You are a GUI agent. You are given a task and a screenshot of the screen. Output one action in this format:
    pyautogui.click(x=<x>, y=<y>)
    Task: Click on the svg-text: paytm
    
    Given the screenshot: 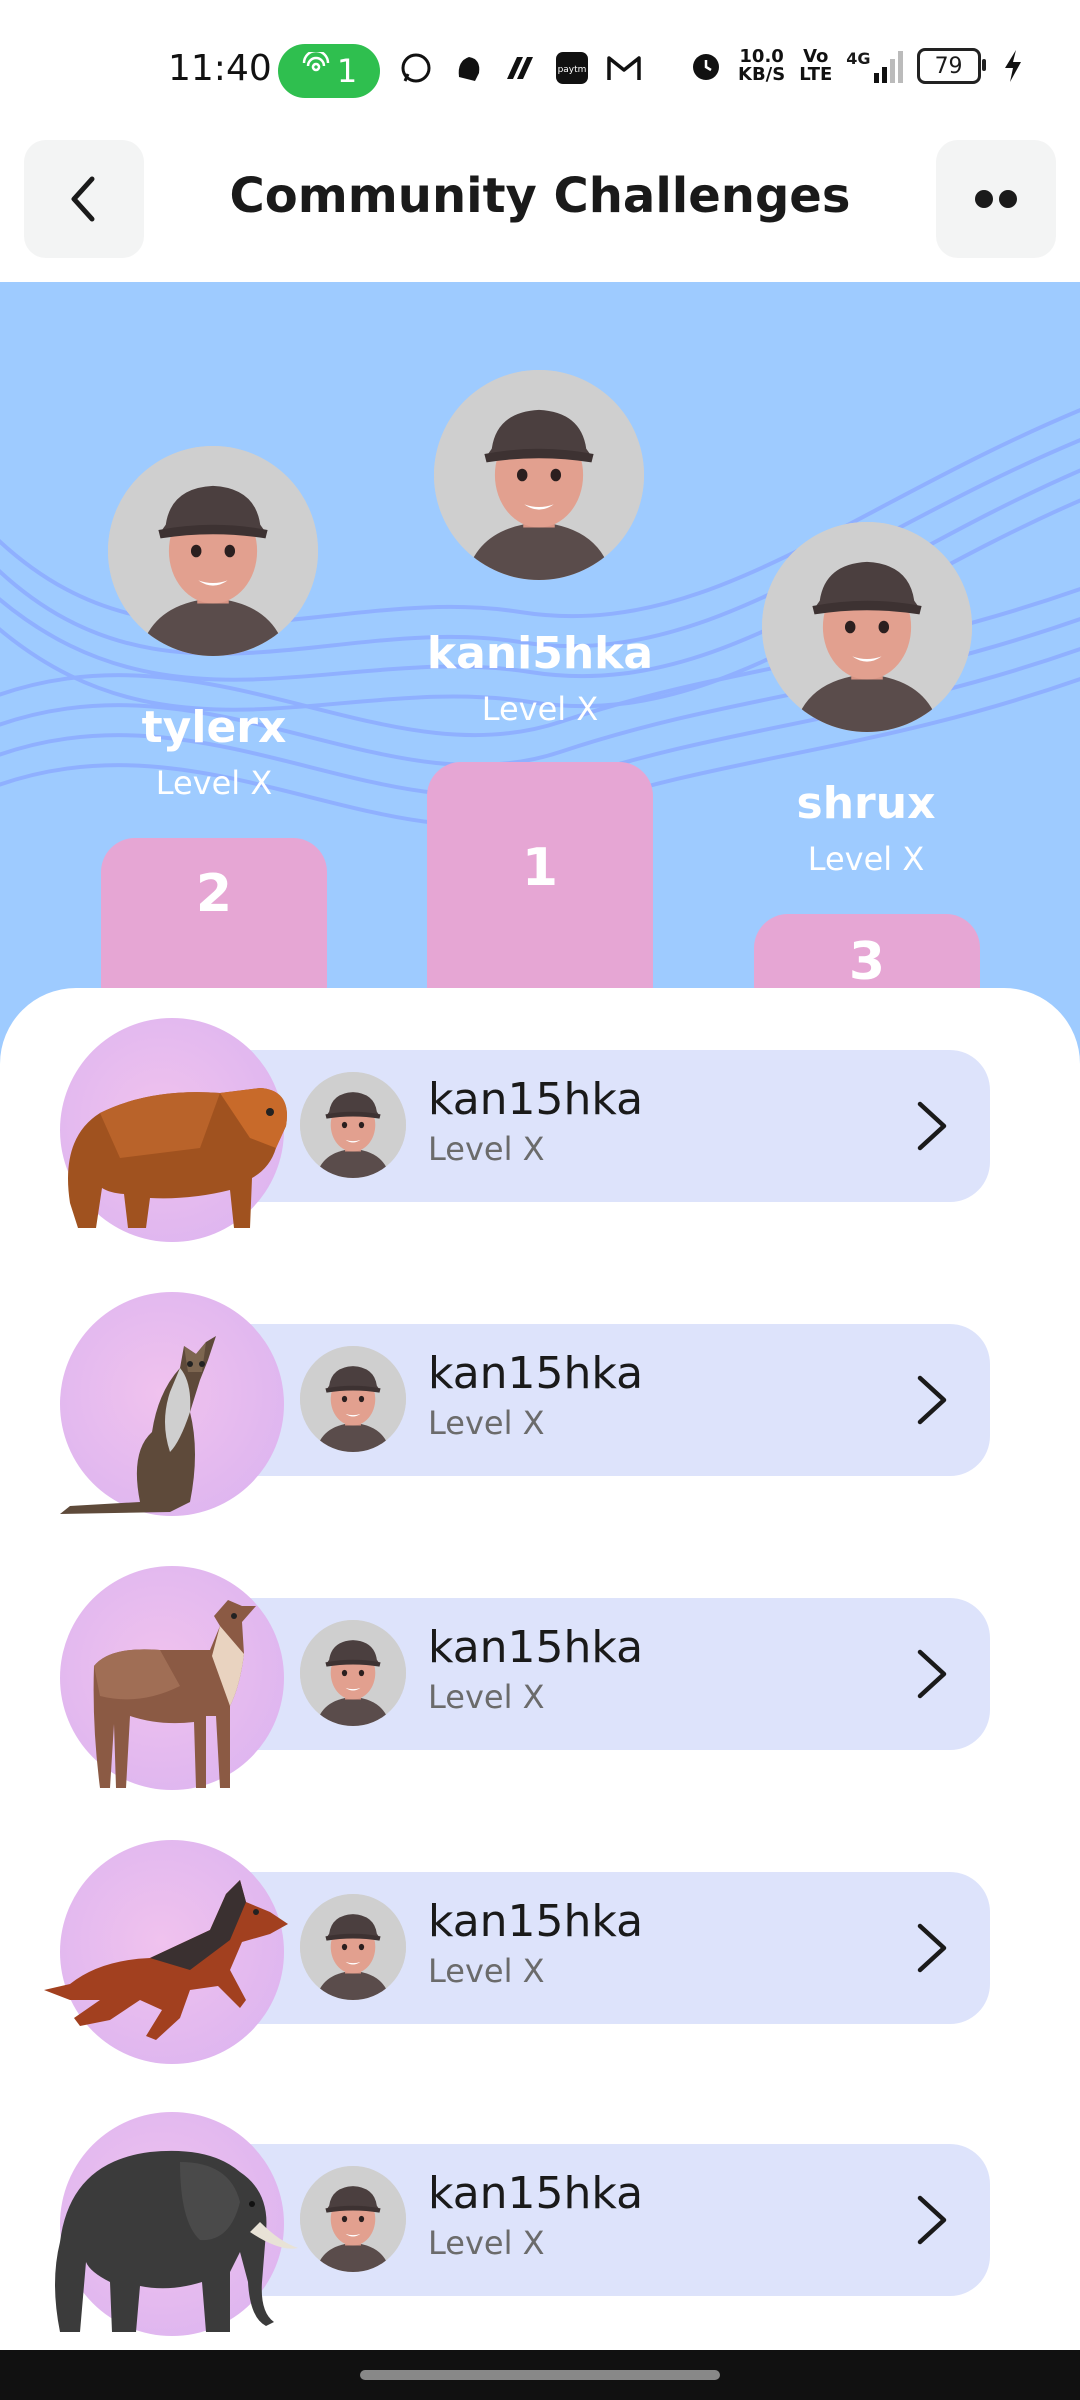 What is the action you would take?
    pyautogui.click(x=572, y=70)
    